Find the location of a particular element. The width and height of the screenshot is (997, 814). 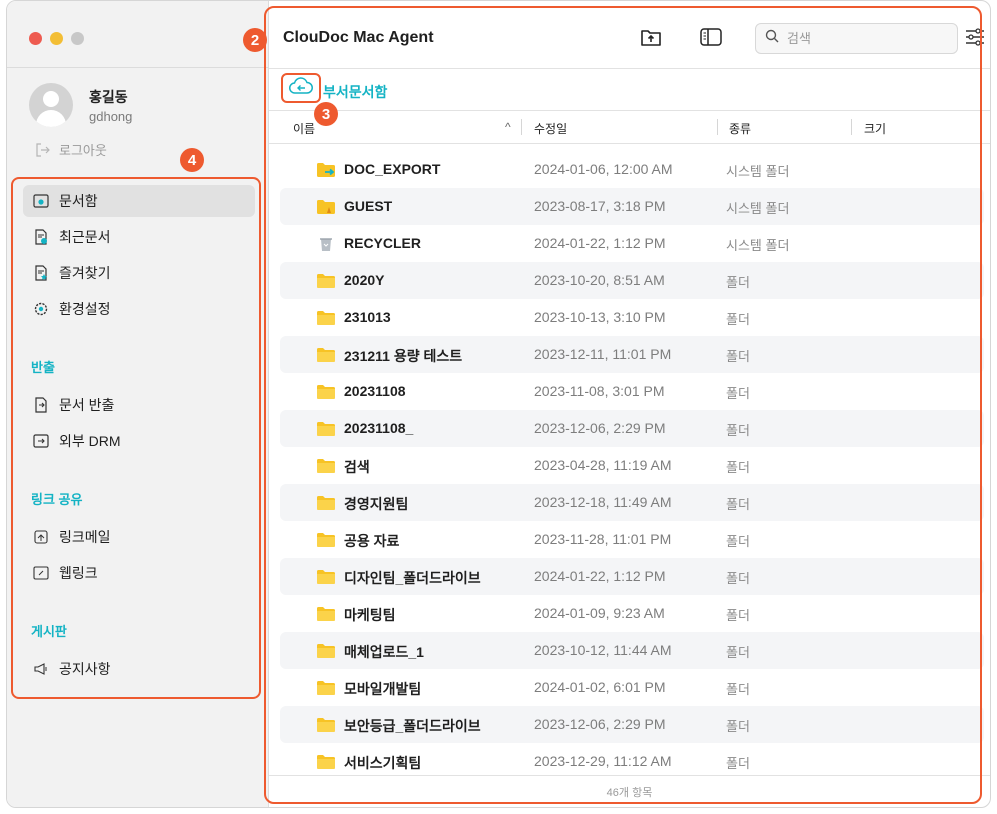

table-row: 공용 자료 2023-11-28, 11:01 PM 폴더 is located at coordinates (632, 539).